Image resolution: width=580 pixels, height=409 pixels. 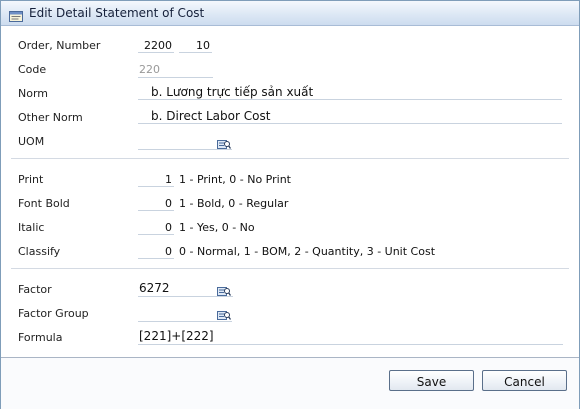 I want to click on italic-input: 0, so click(x=156, y=227).